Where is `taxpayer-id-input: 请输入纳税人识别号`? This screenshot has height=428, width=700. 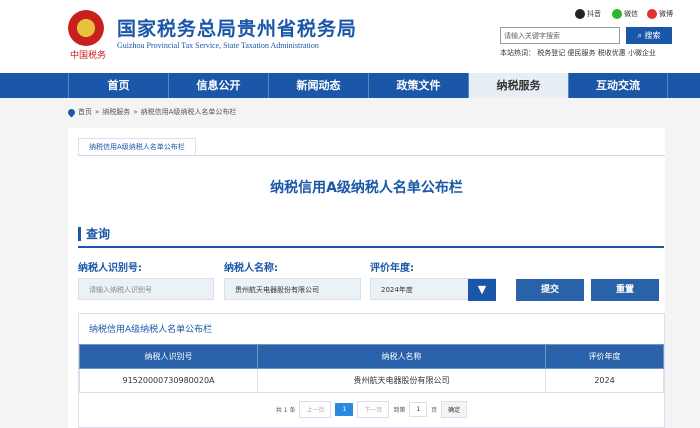
taxpayer-id-input: 请输入纳税人识别号 is located at coordinates (146, 289).